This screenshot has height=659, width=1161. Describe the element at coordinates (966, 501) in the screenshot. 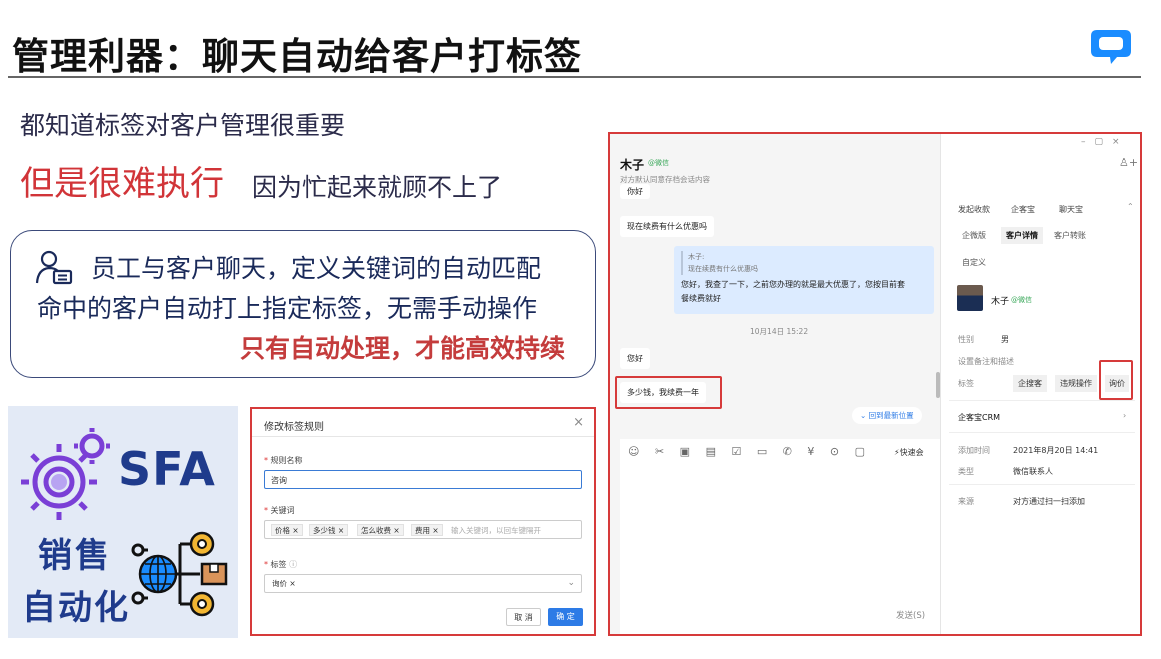

I see `source-label: 来源` at that location.